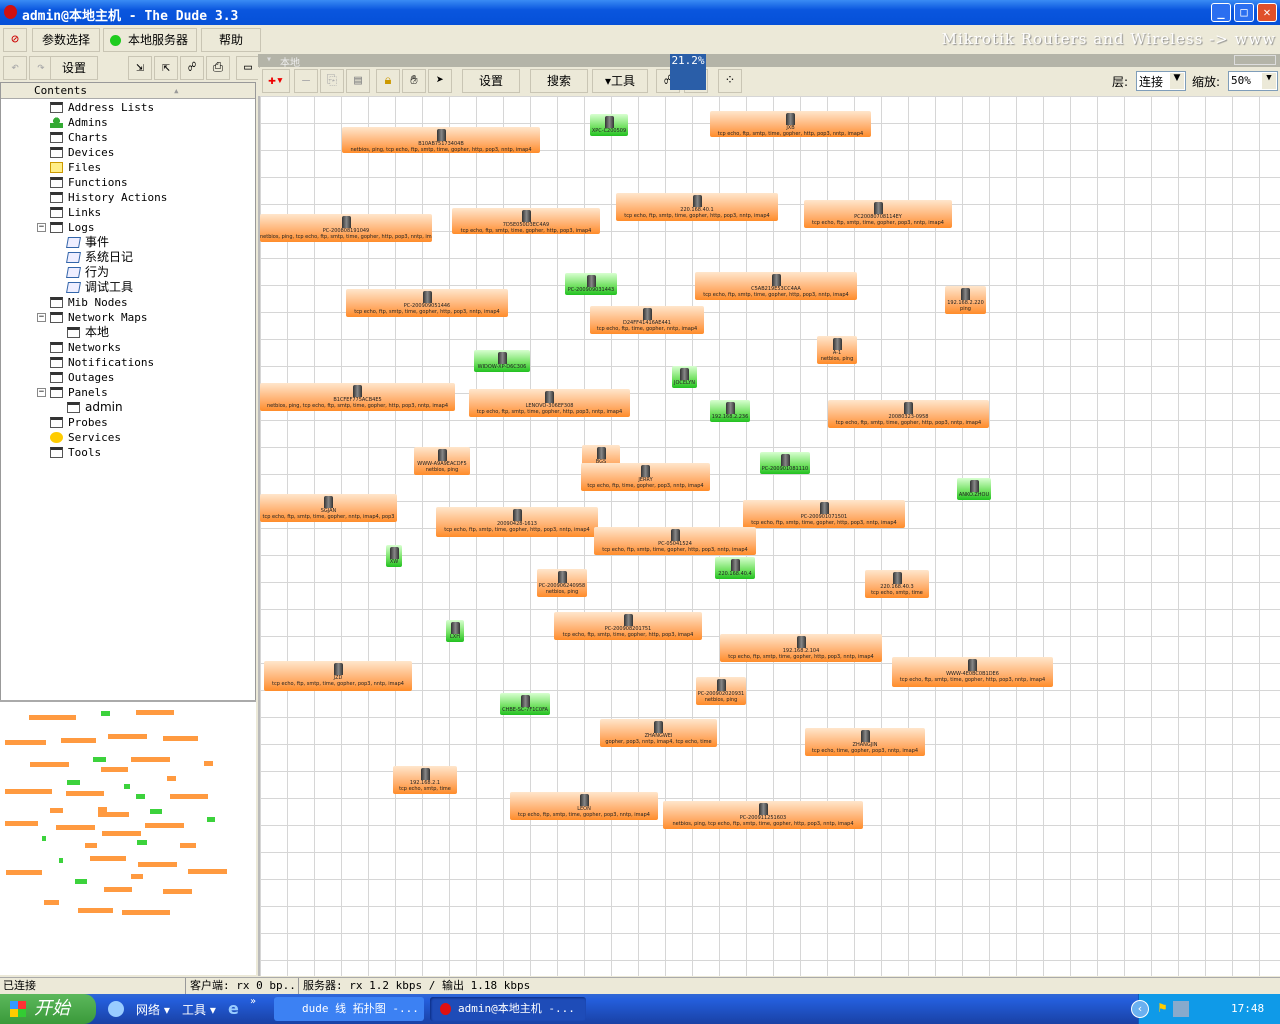 Image resolution: width=1280 pixels, height=1024 pixels. Describe the element at coordinates (128, 837) in the screenshot. I see `minimap` at that location.